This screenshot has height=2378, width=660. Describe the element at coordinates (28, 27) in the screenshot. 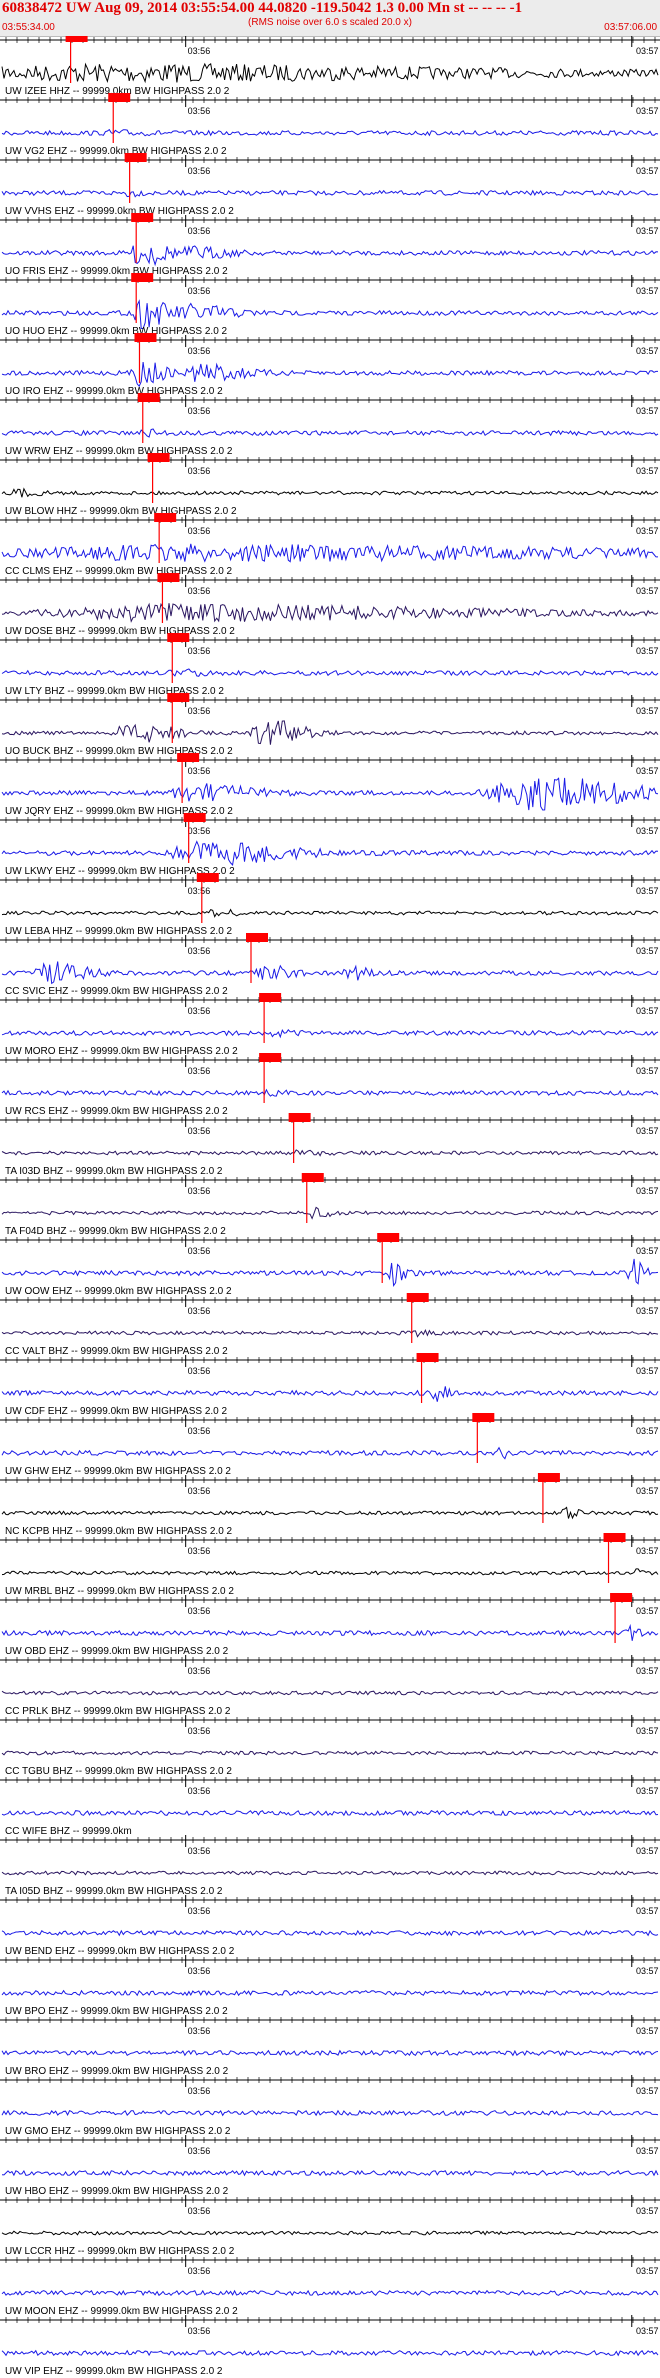

I see `window-start-time: 03:55:34.00` at that location.